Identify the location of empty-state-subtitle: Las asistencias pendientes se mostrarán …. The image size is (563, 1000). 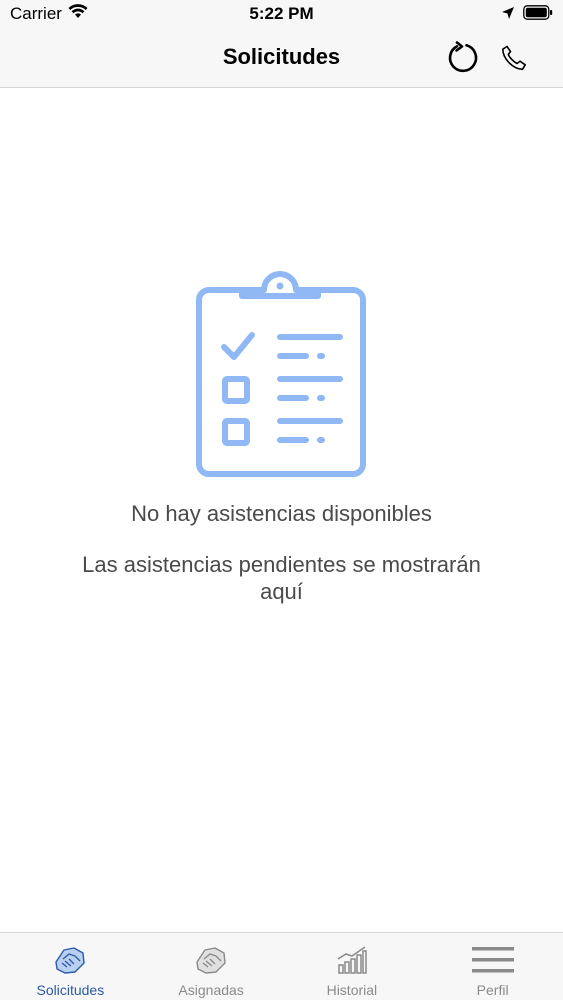
(281, 578).